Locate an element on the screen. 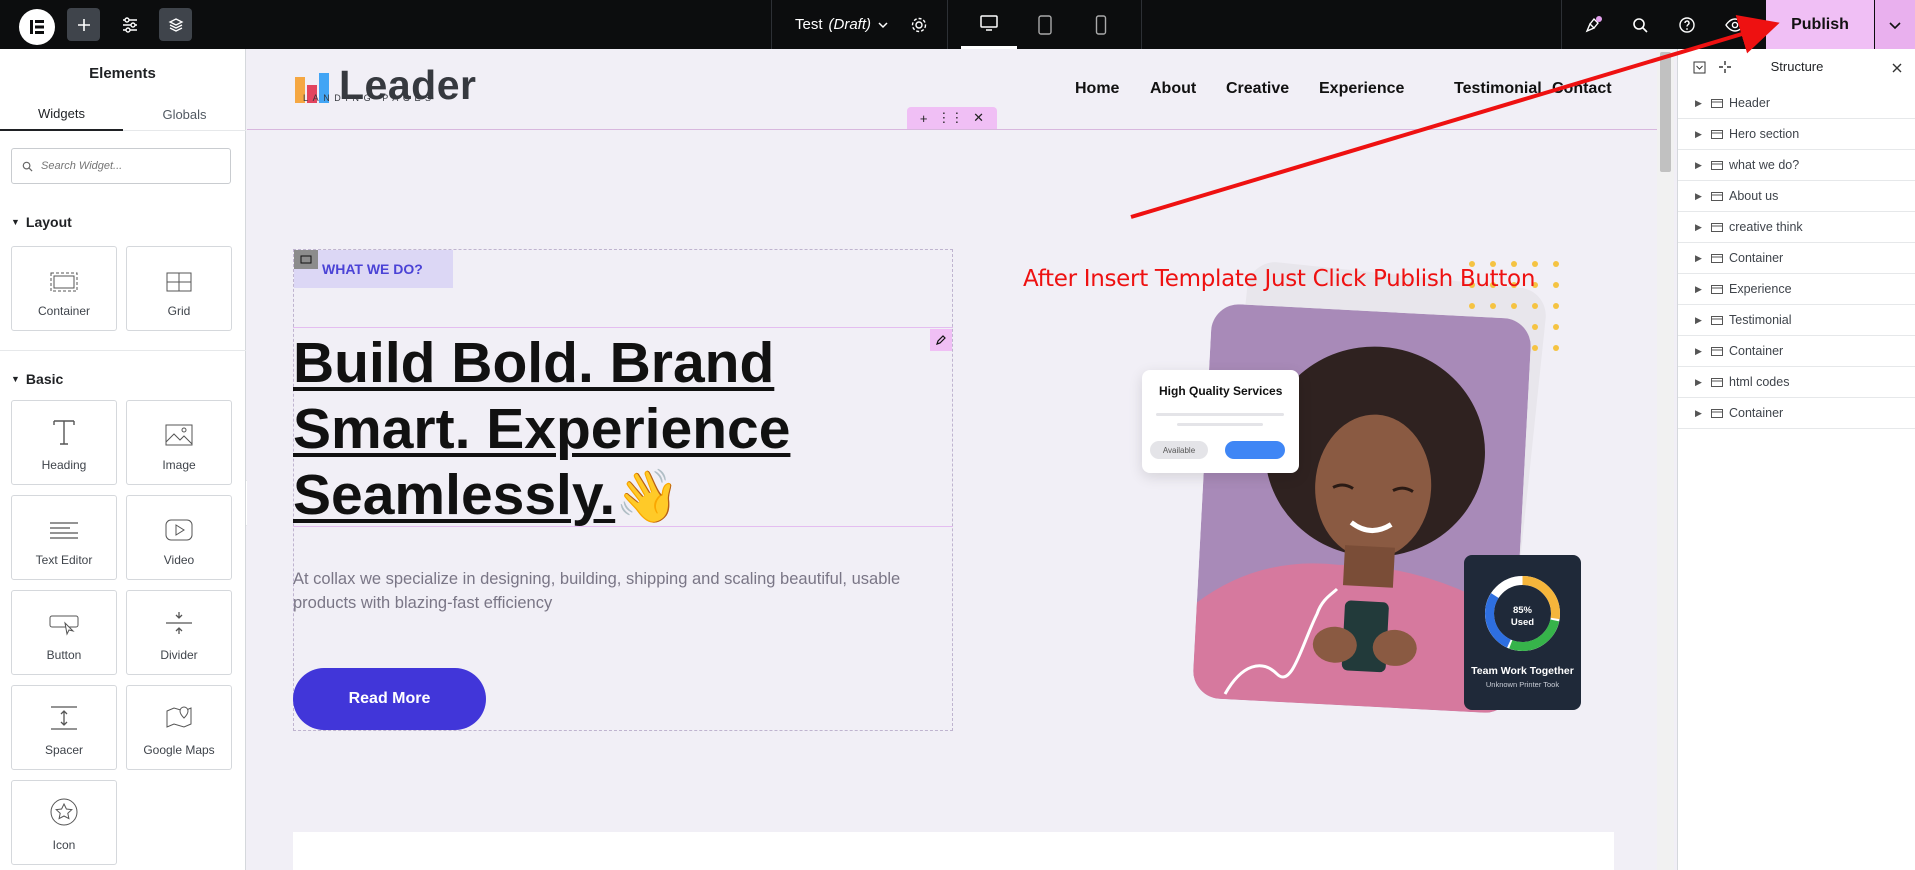 Image resolution: width=1915 pixels, height=870 pixels. tablet-view-icon is located at coordinates (1045, 24).